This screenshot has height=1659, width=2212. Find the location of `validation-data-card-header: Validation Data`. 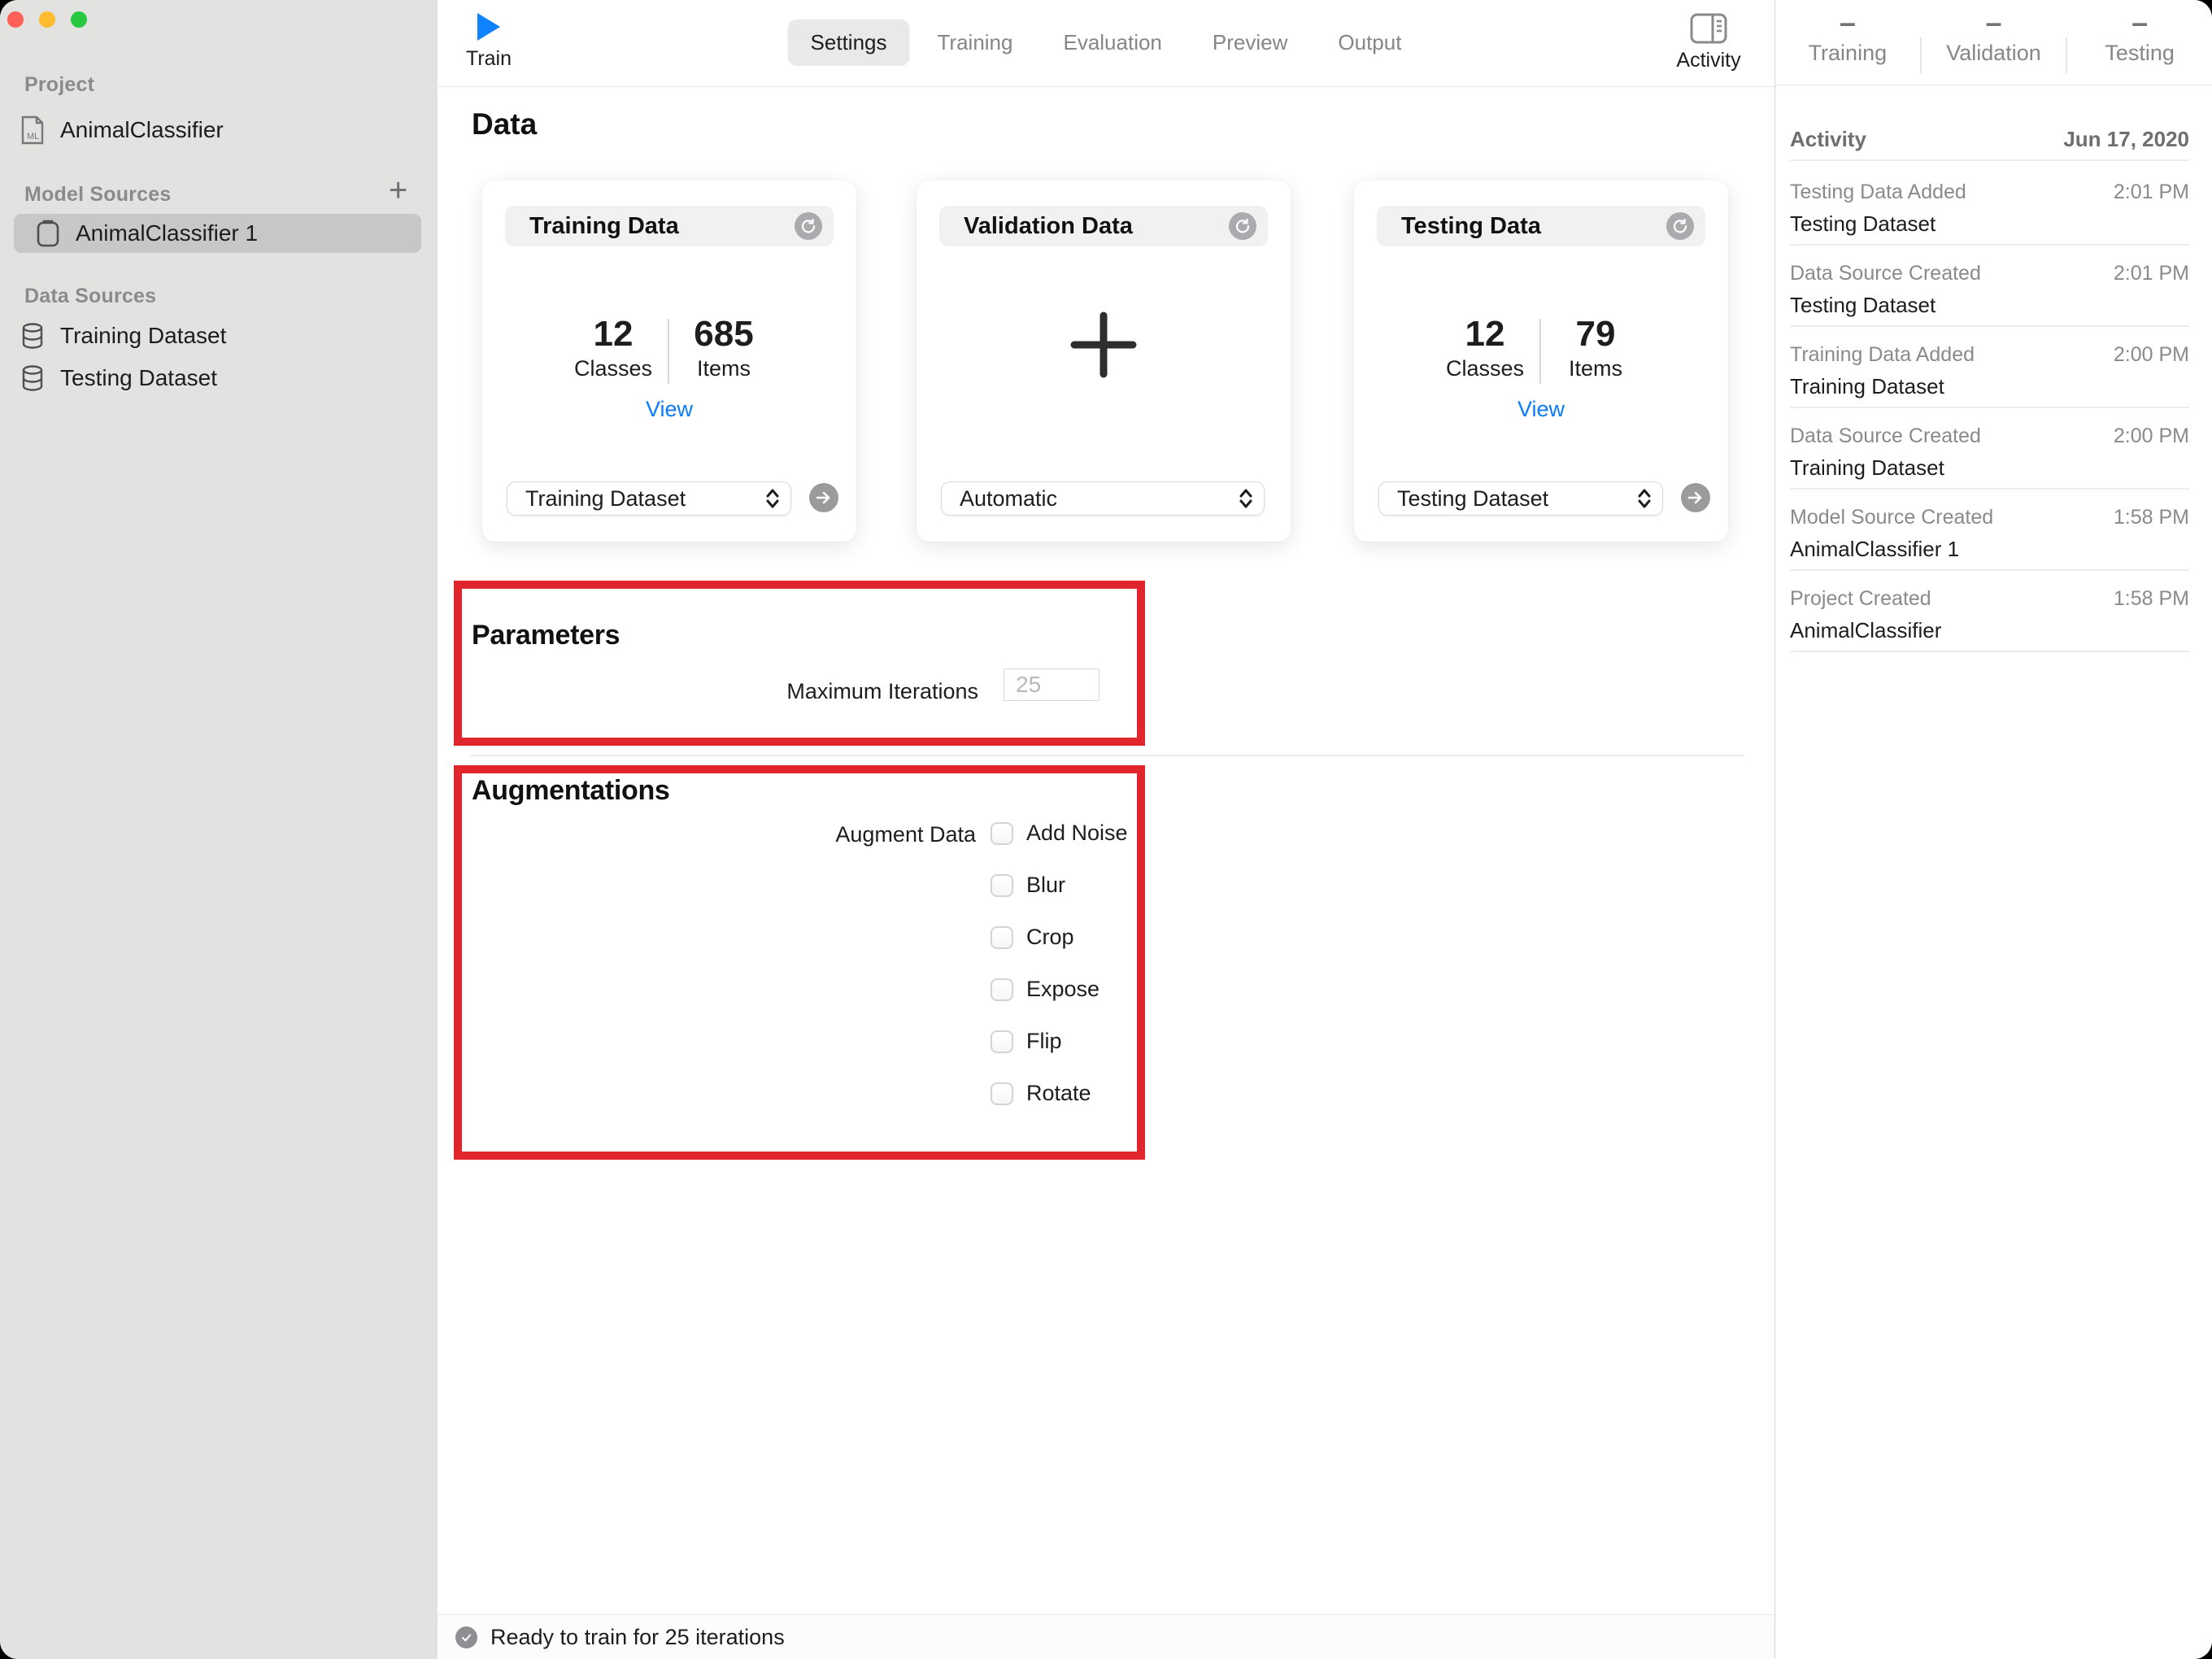

validation-data-card-header: Validation Data is located at coordinates (1103, 226).